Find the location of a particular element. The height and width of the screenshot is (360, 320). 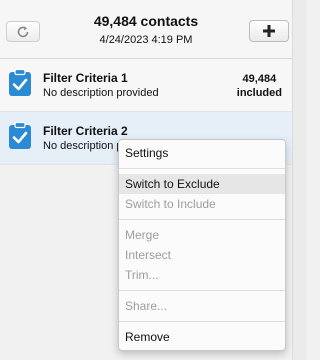

contacts-count-title: 49,484 contacts is located at coordinates (146, 21).